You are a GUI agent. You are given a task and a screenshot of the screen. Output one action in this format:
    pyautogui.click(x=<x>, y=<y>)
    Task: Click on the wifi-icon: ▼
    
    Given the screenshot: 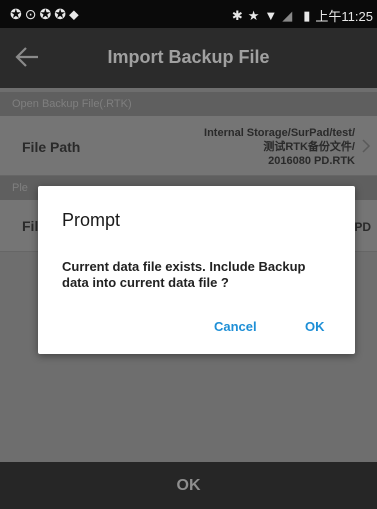 What is the action you would take?
    pyautogui.click(x=271, y=15)
    